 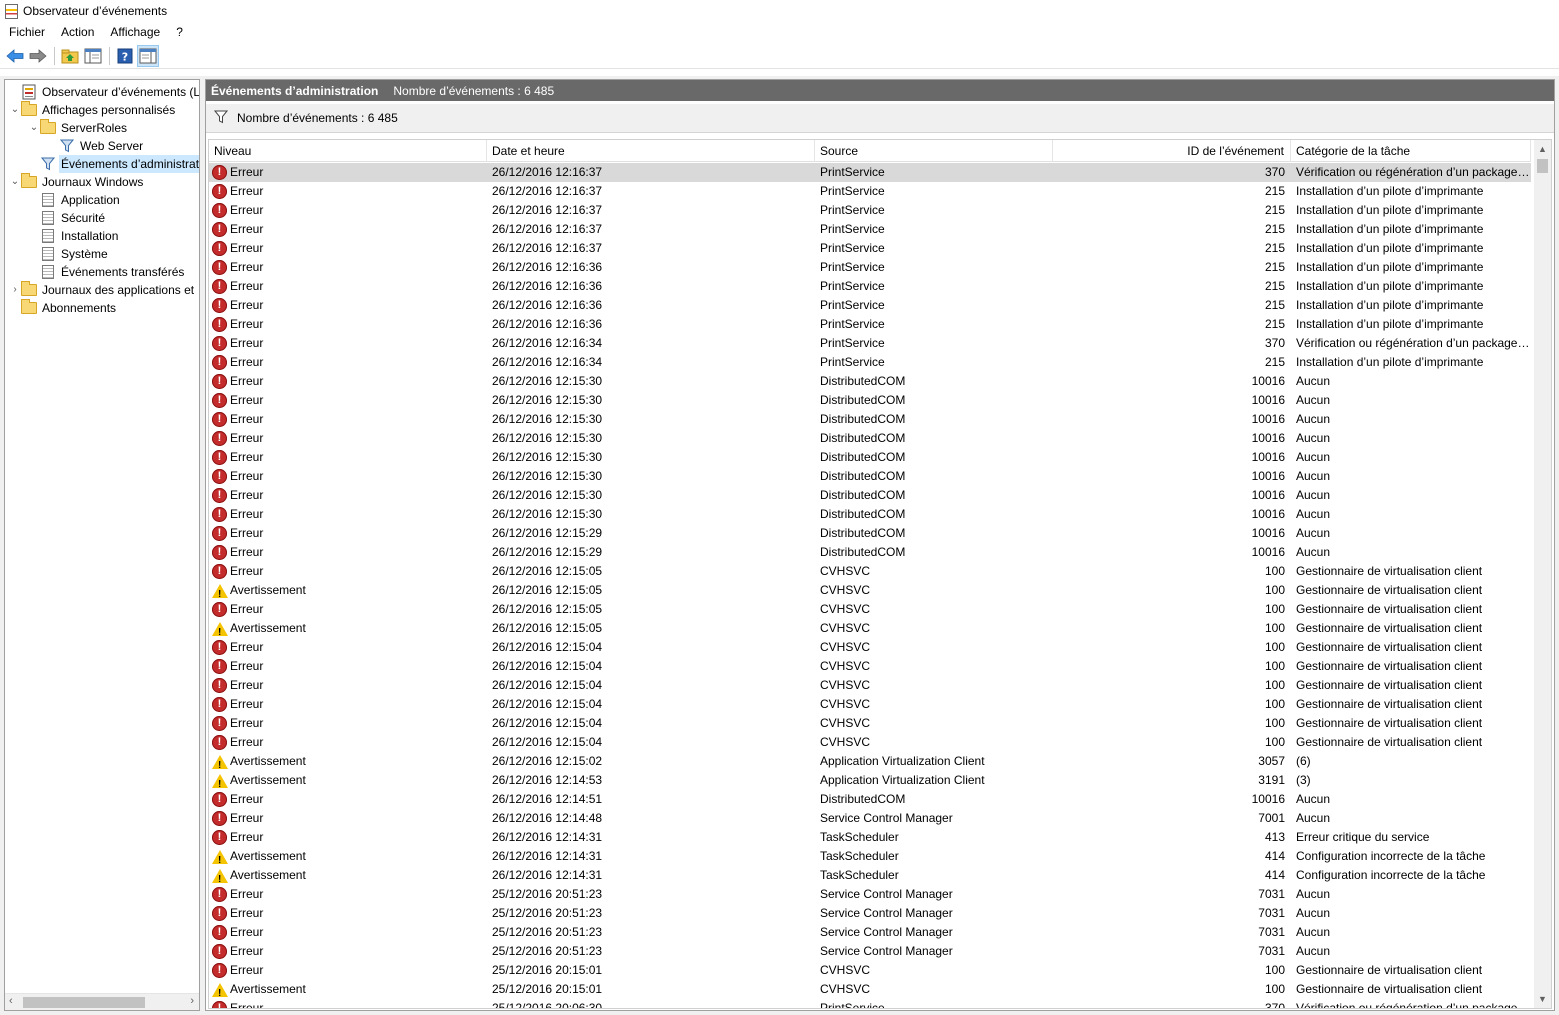 I want to click on cell-level: ! Erreur, so click(x=348, y=533).